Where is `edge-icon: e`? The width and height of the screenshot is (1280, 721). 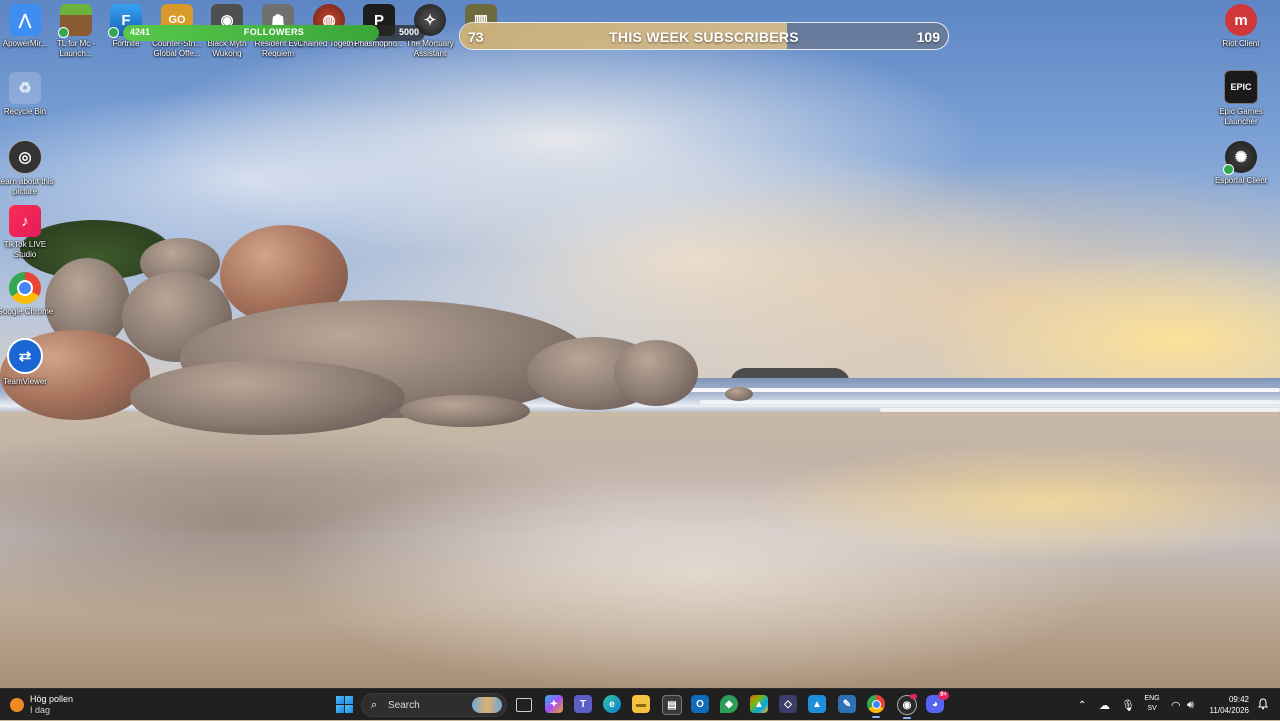
edge-icon: e is located at coordinates (612, 704).